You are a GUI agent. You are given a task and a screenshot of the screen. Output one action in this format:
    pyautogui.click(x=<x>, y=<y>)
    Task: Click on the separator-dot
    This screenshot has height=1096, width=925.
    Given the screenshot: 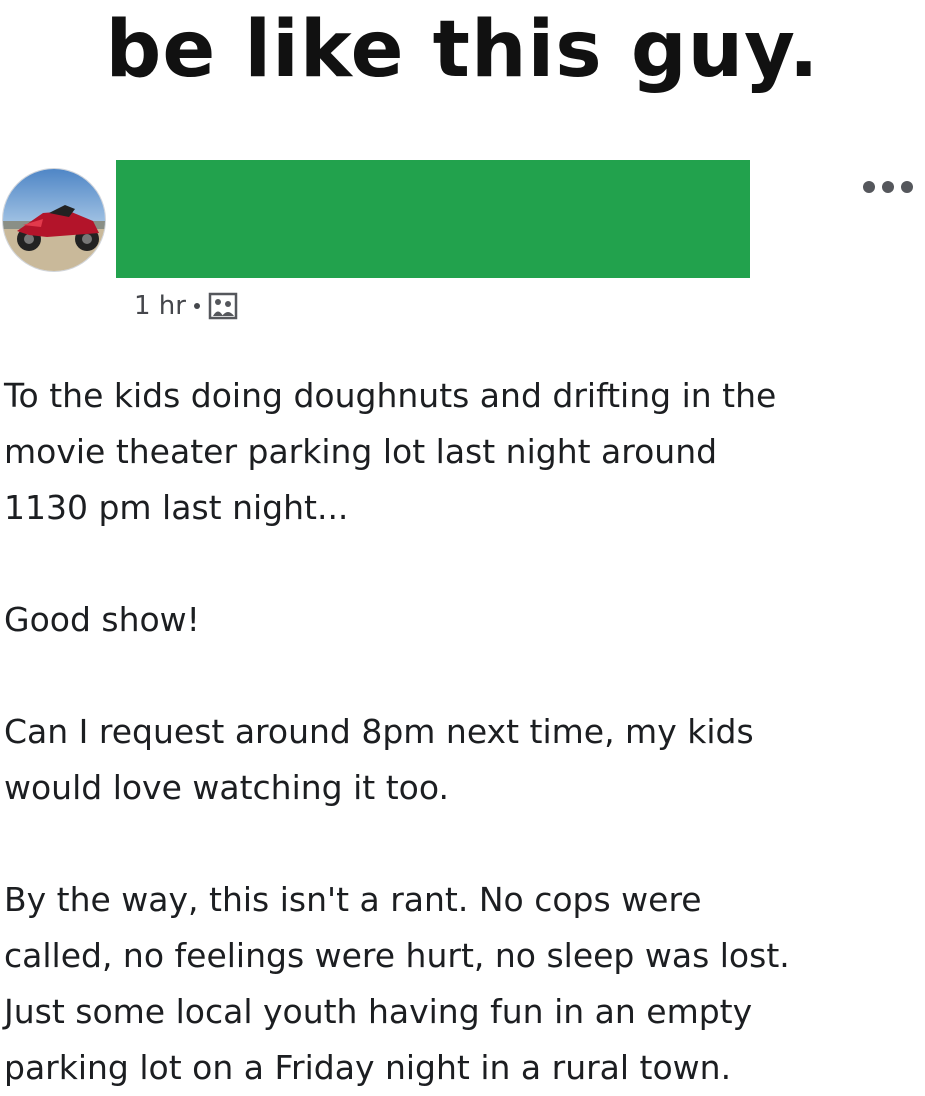 What is the action you would take?
    pyautogui.click(x=196, y=306)
    